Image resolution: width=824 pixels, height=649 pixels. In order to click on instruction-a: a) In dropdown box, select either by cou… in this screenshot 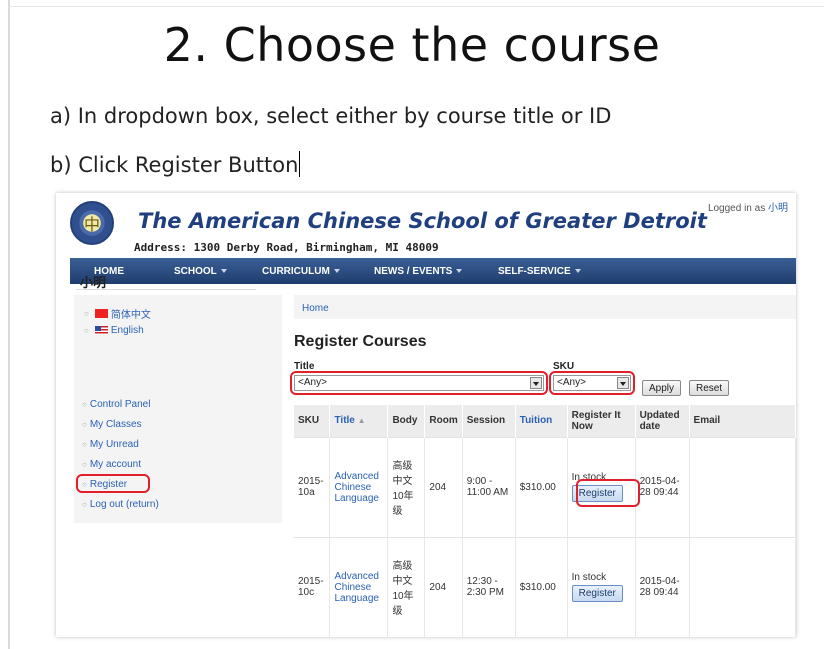, I will do `click(331, 116)`.